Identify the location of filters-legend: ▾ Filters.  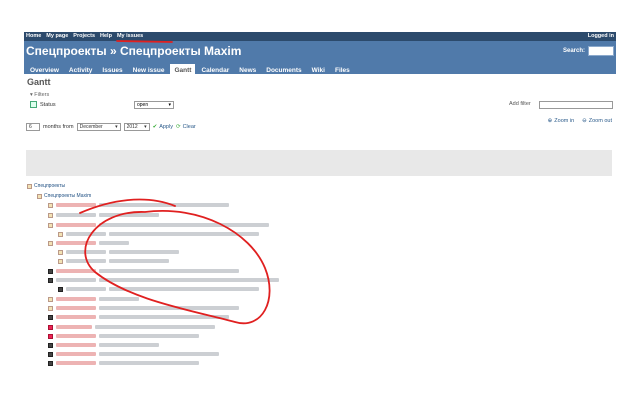
(39, 95).